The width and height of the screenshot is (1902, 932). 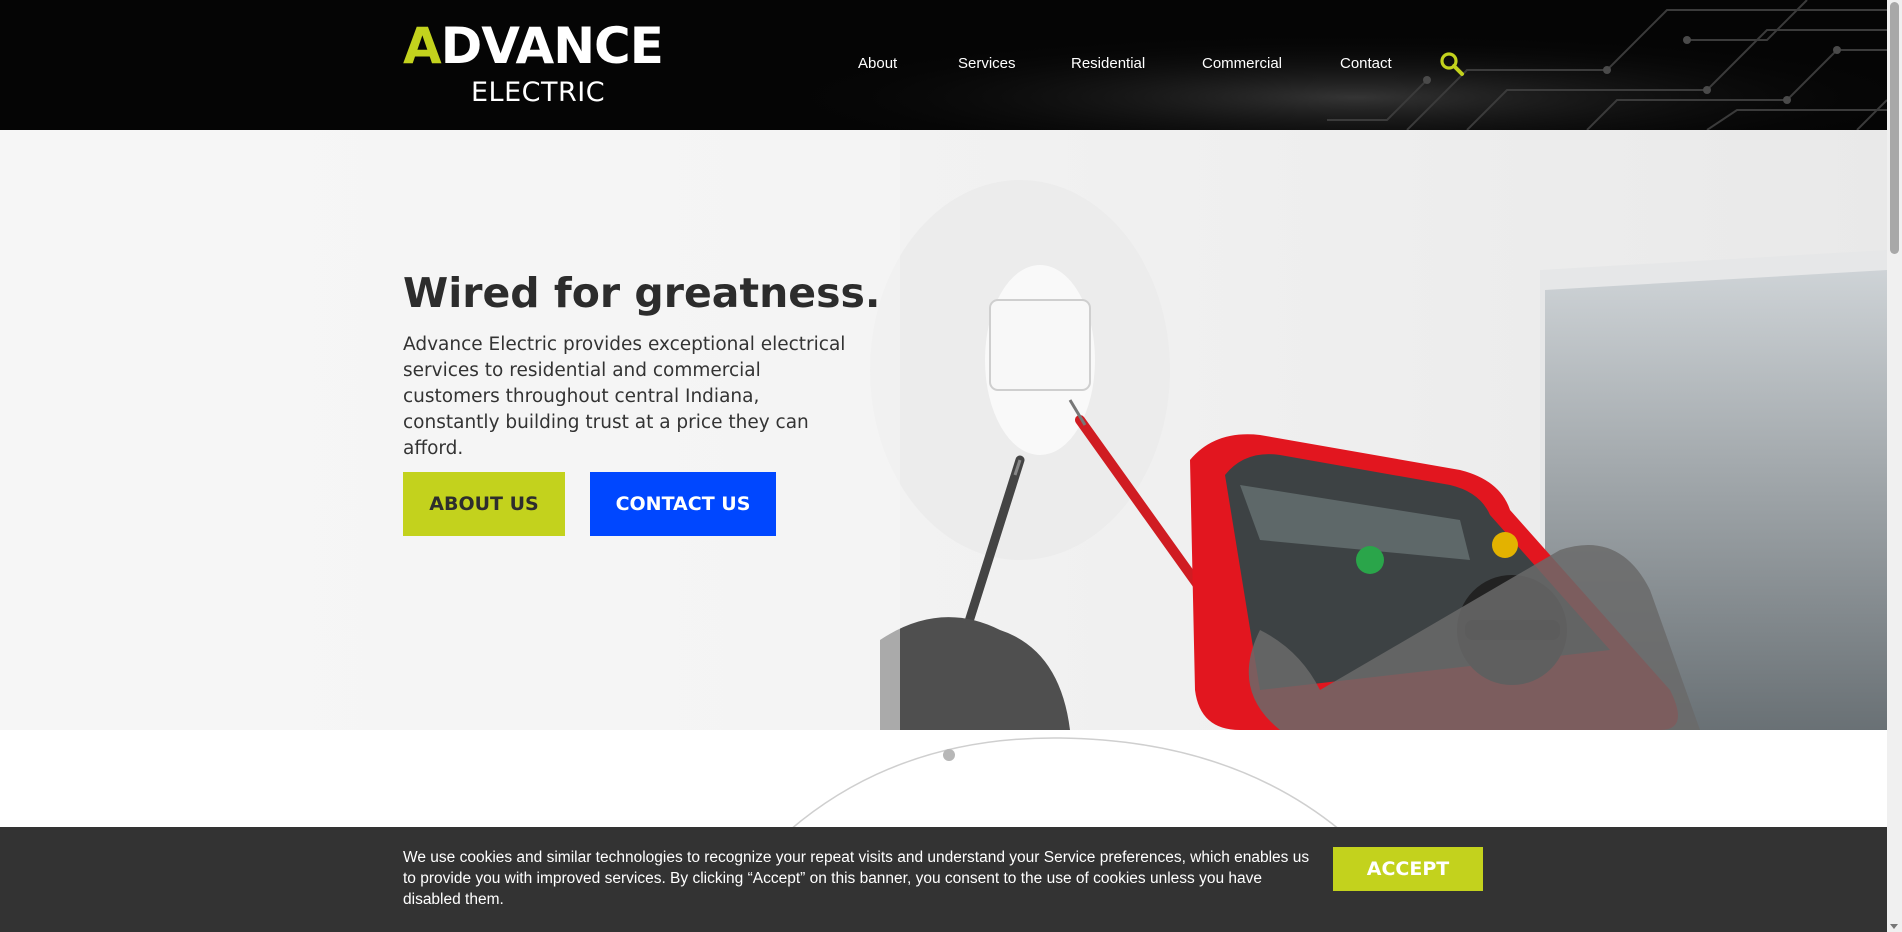 I want to click on nav-item-commercial: Commercial, so click(x=1242, y=64).